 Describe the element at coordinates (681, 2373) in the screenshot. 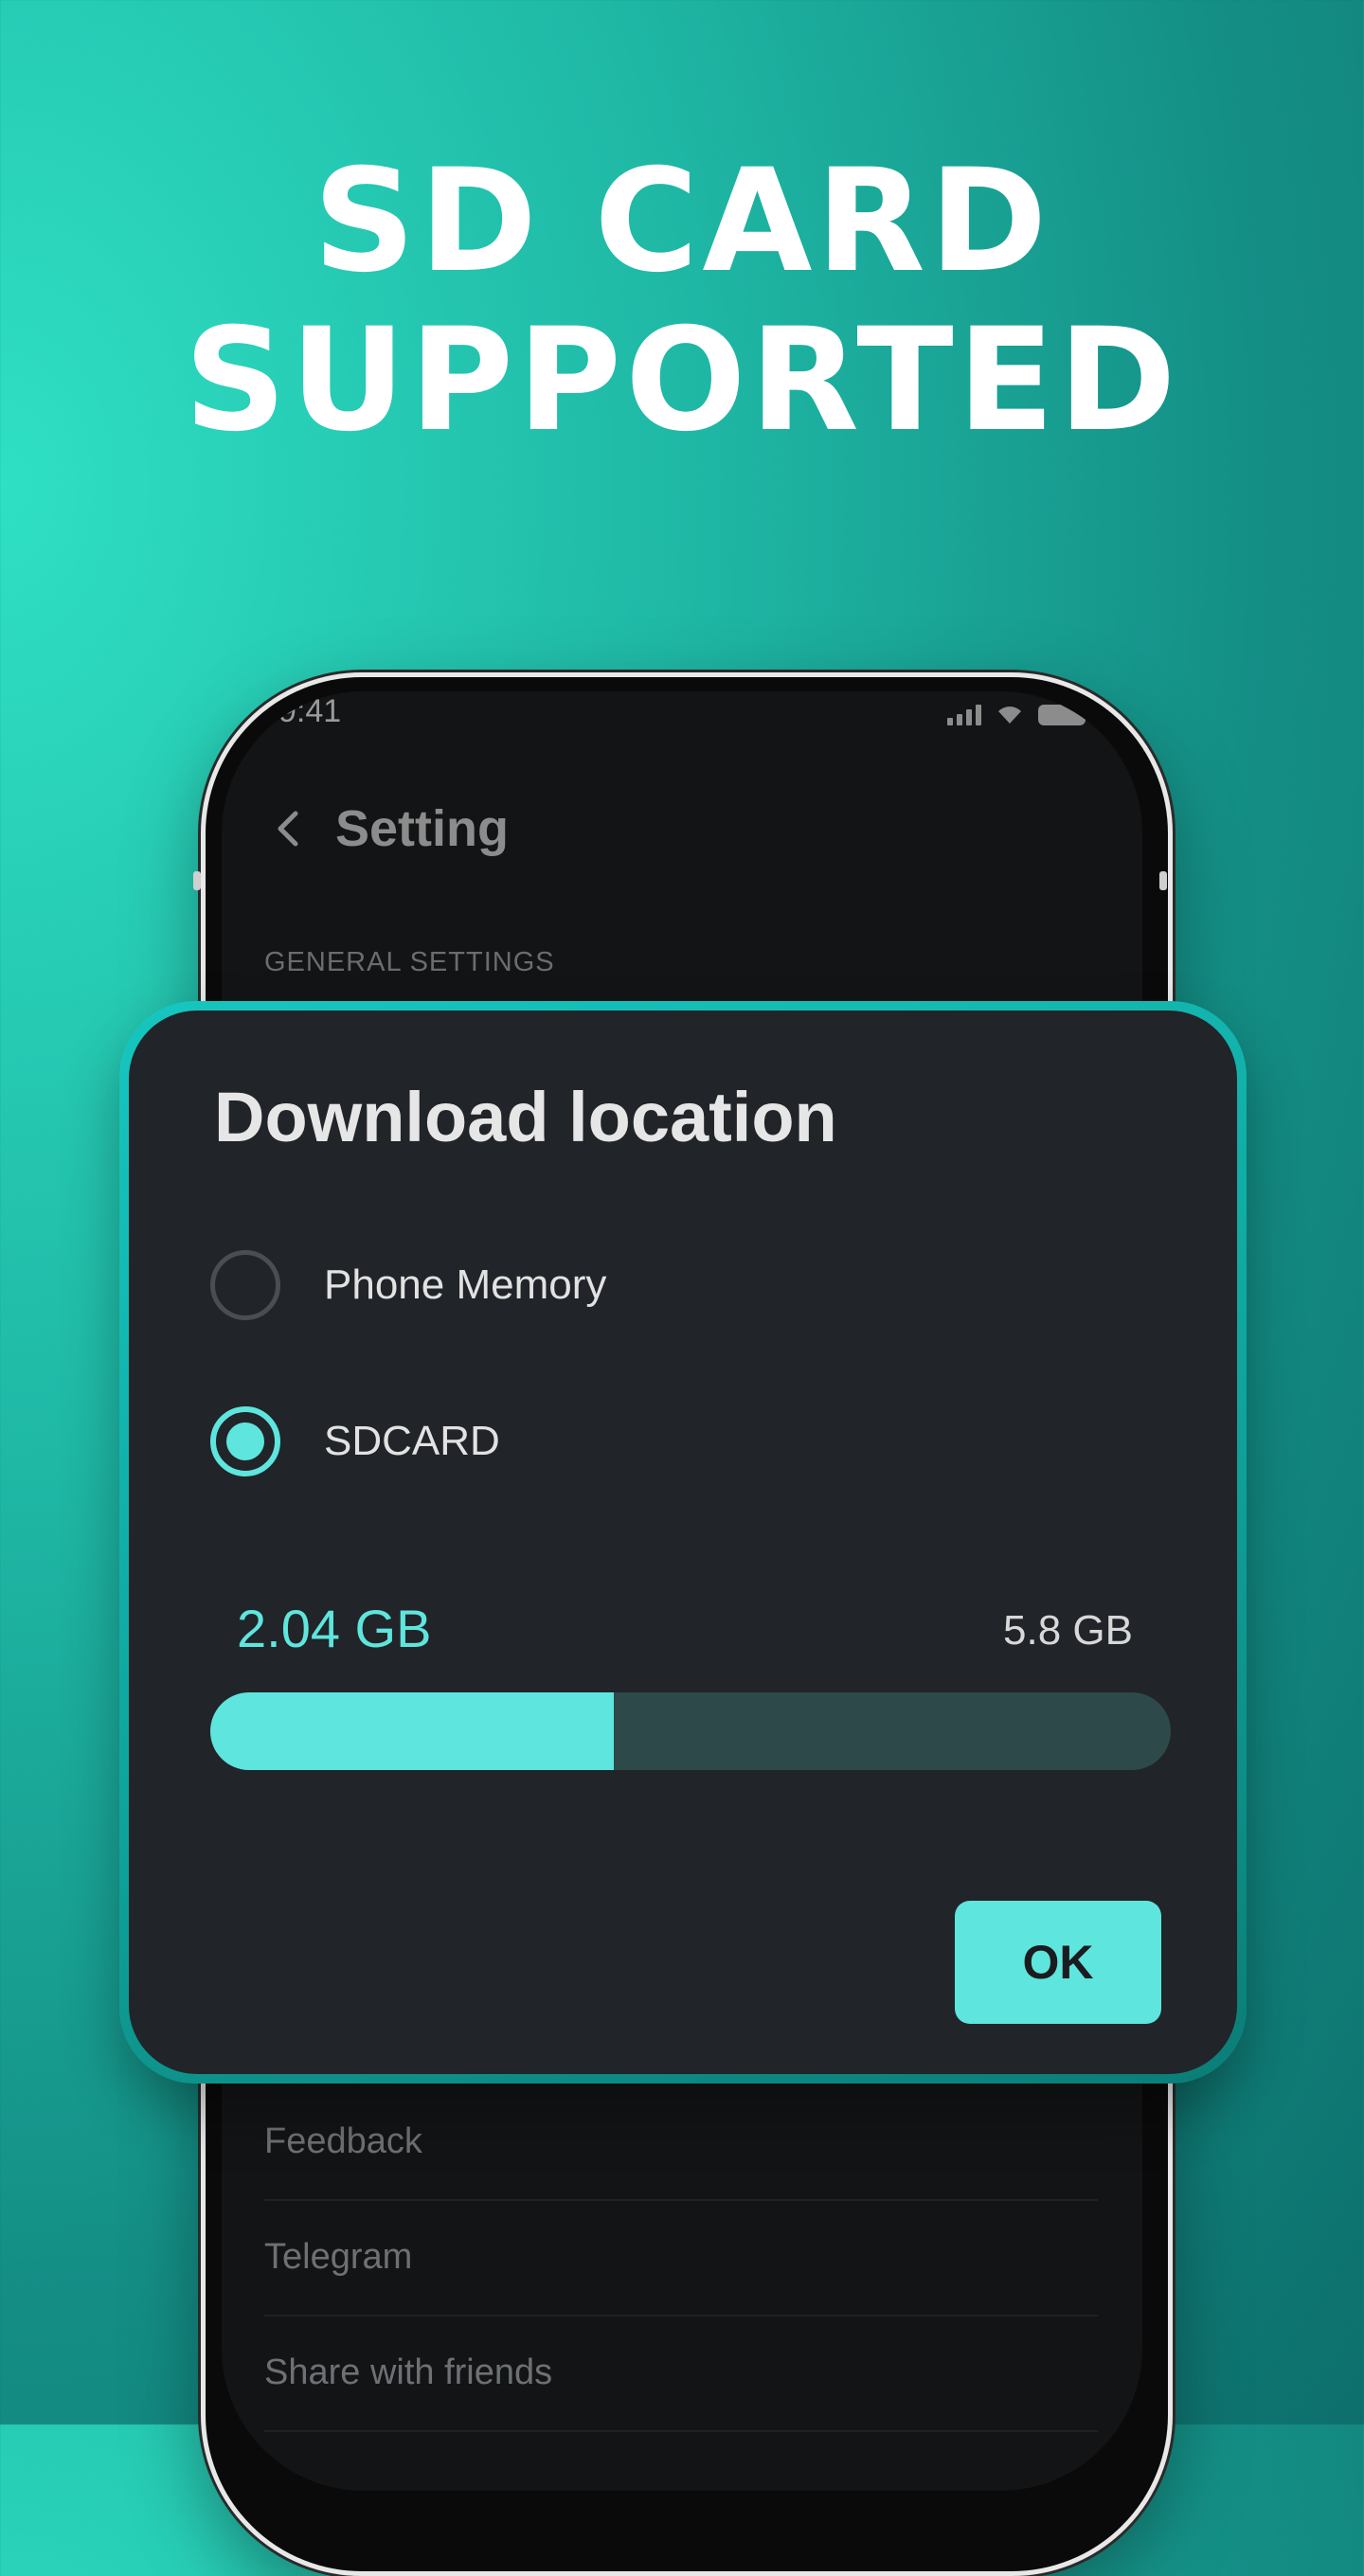

I see `settings-item-share: Share with friends` at that location.